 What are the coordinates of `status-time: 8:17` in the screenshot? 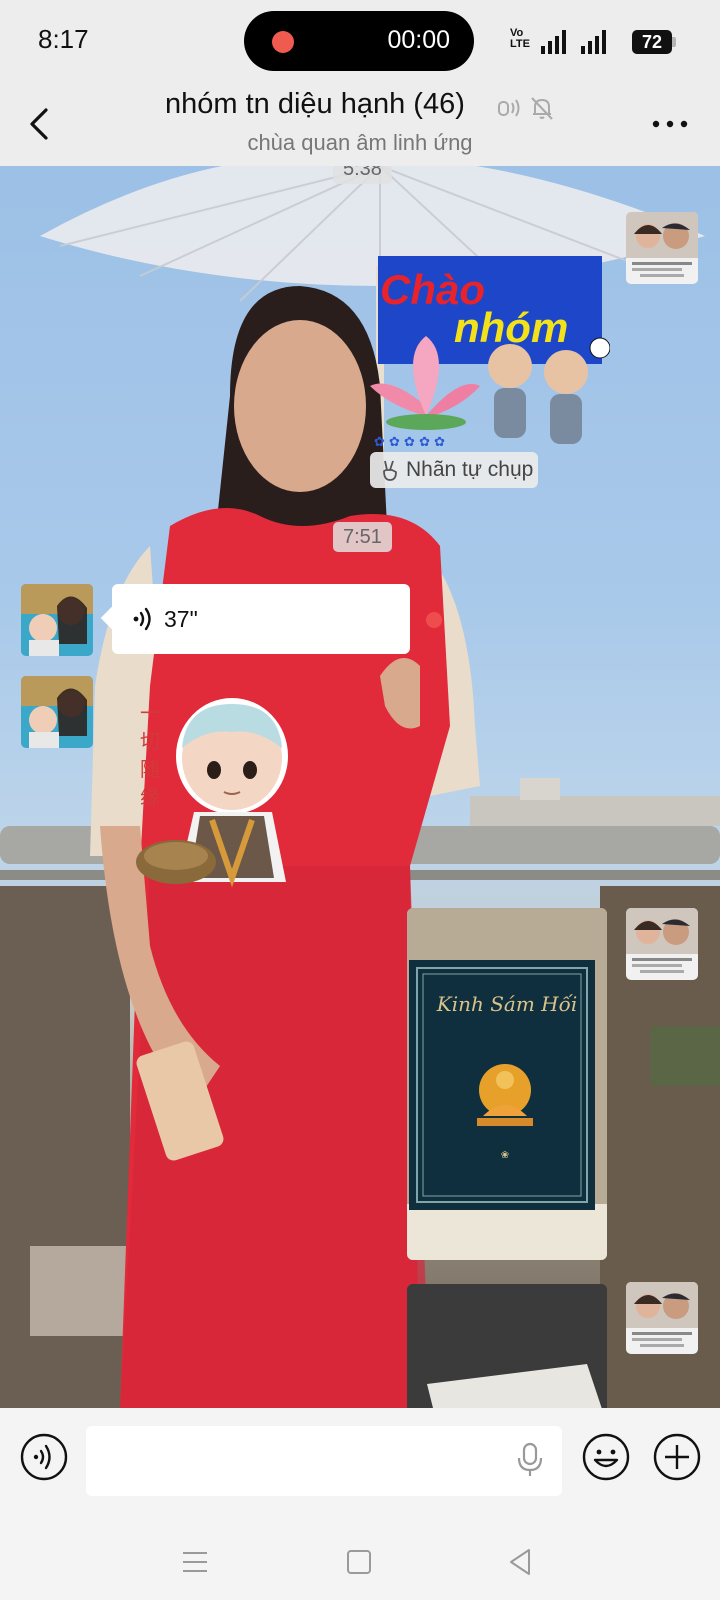 It's located at (63, 39).